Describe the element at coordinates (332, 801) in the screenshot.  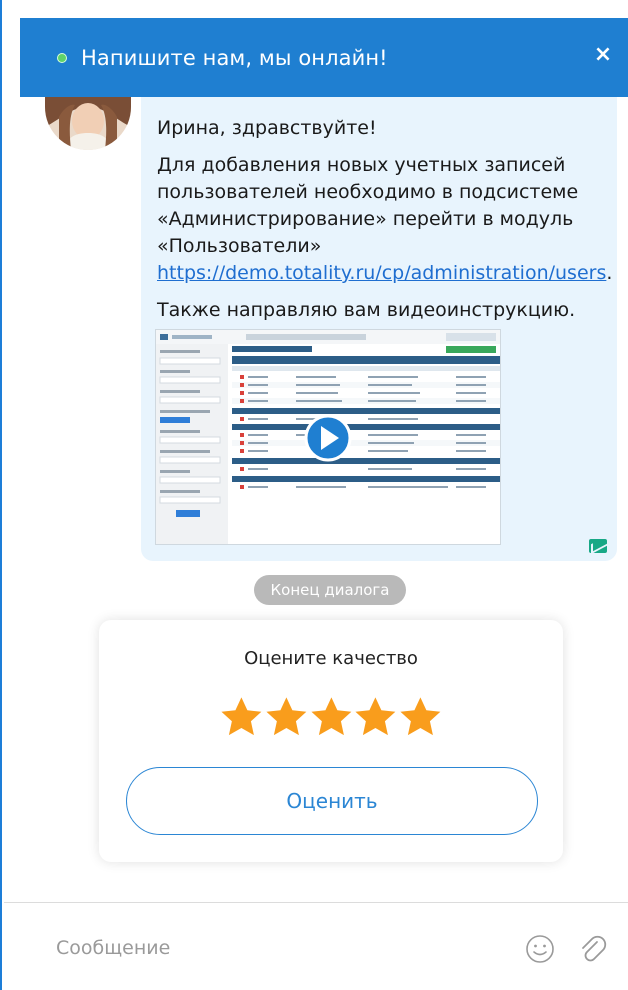
I see `rate-button: Оценить` at that location.